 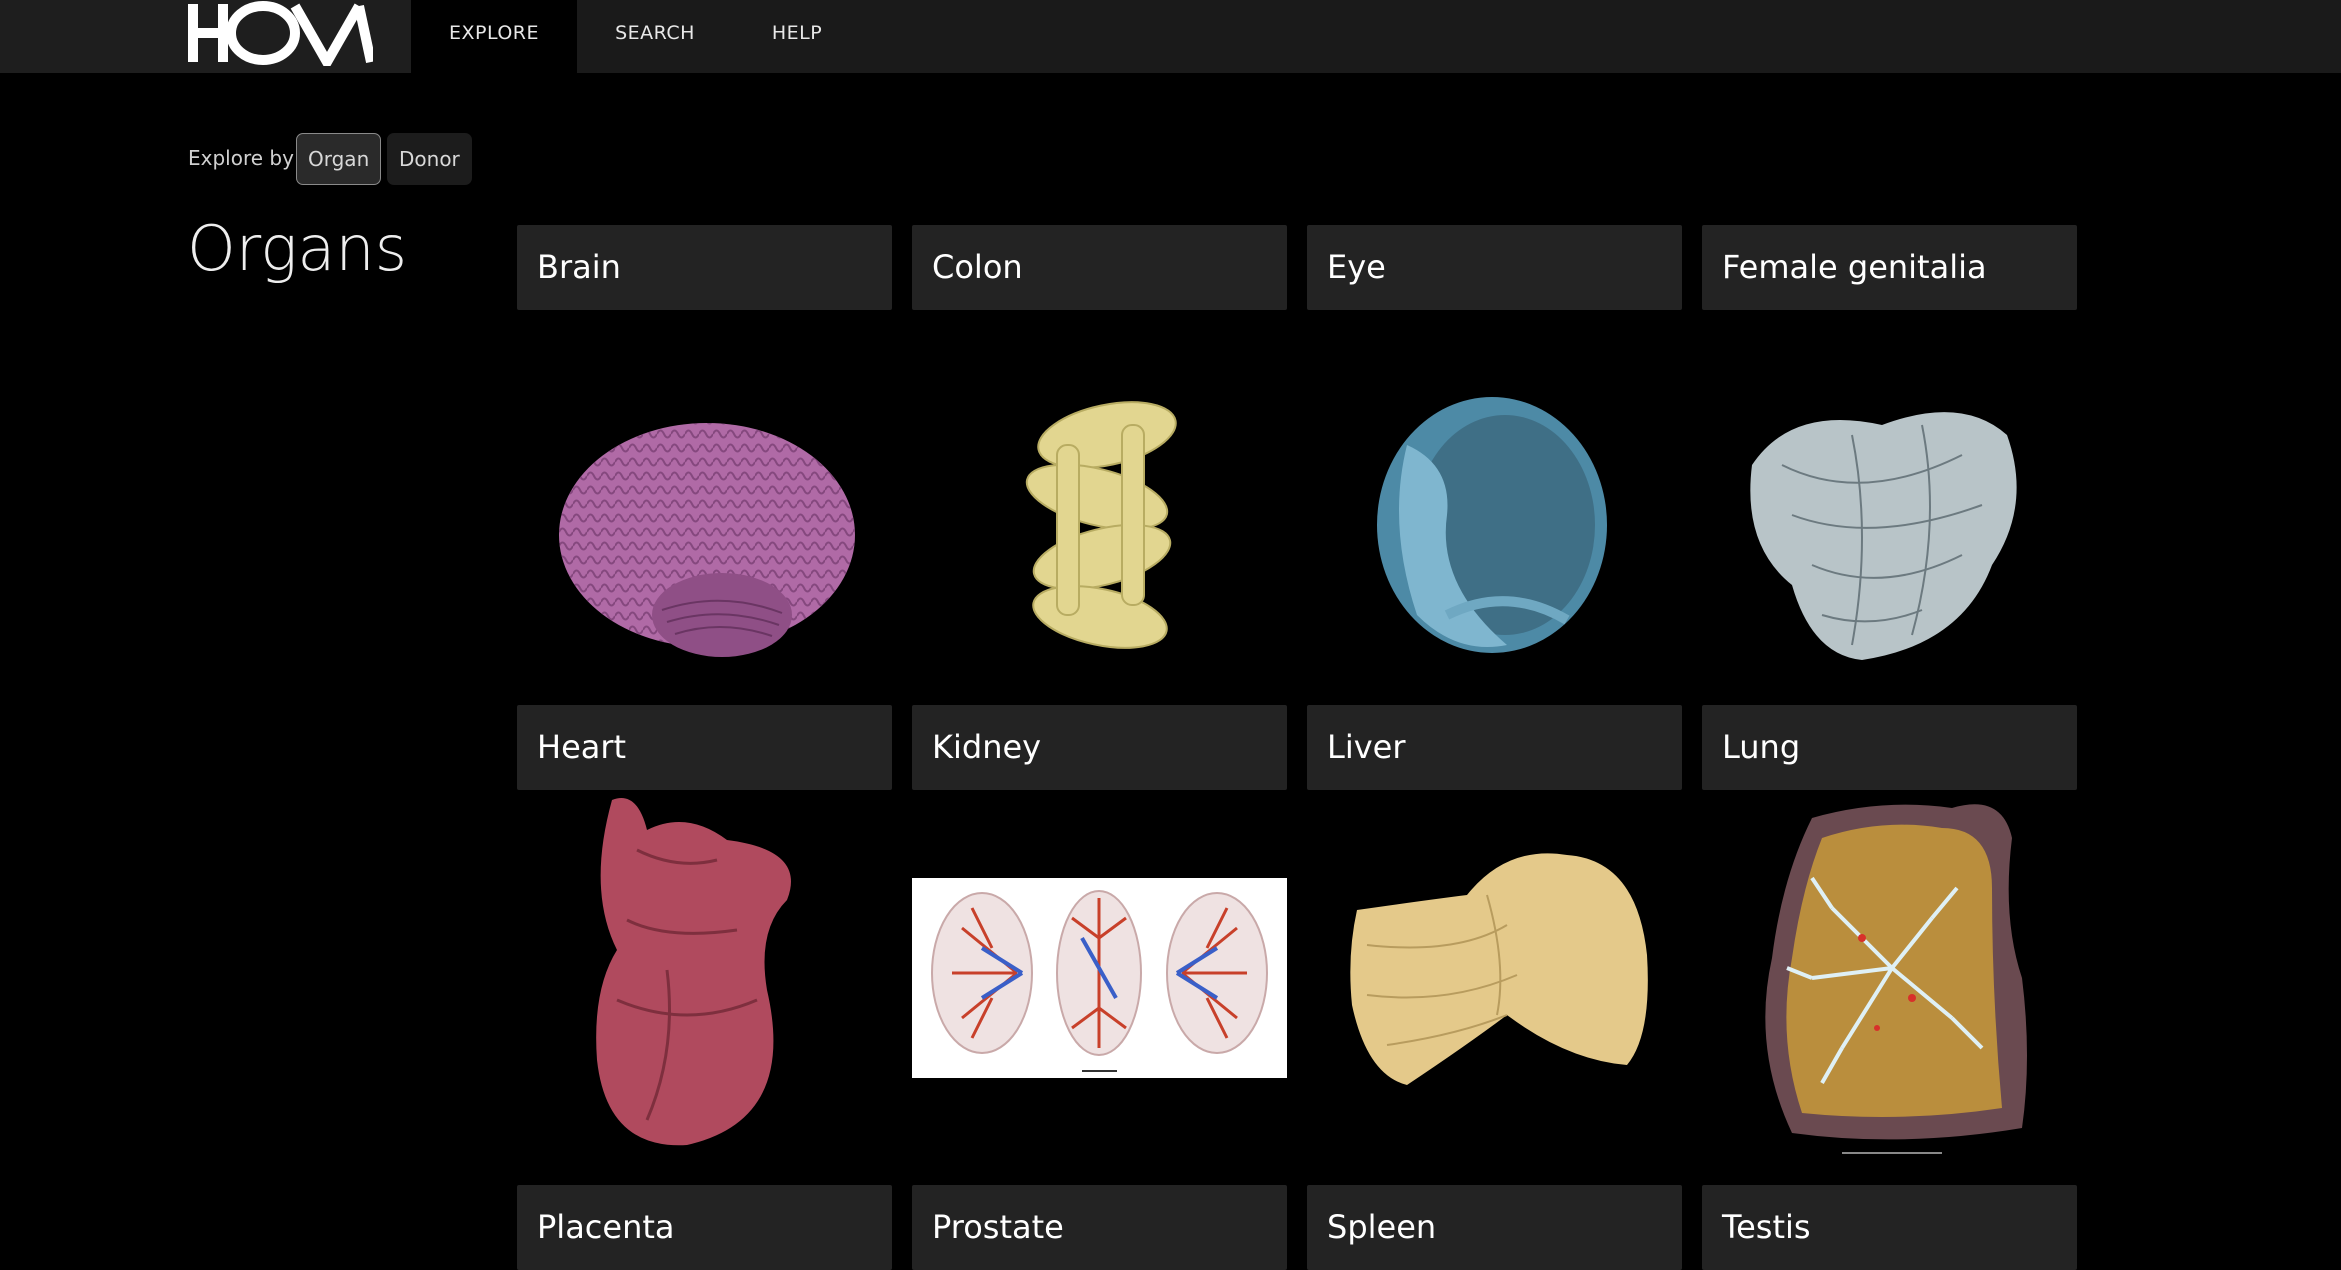 What do you see at coordinates (1494, 747) in the screenshot?
I see `organ-card-title: Liver` at bounding box center [1494, 747].